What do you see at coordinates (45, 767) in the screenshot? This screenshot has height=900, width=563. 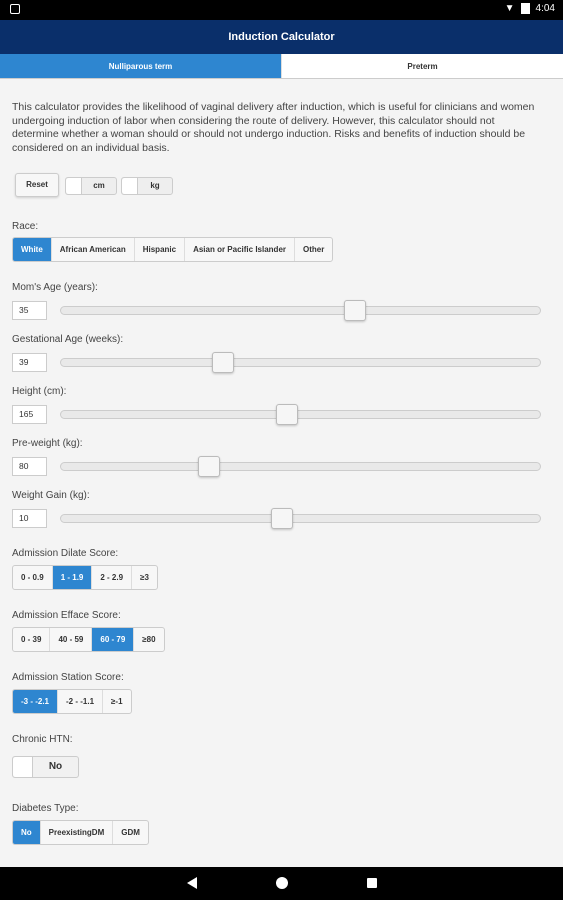 I see `chronic-htn-toggle: No` at bounding box center [45, 767].